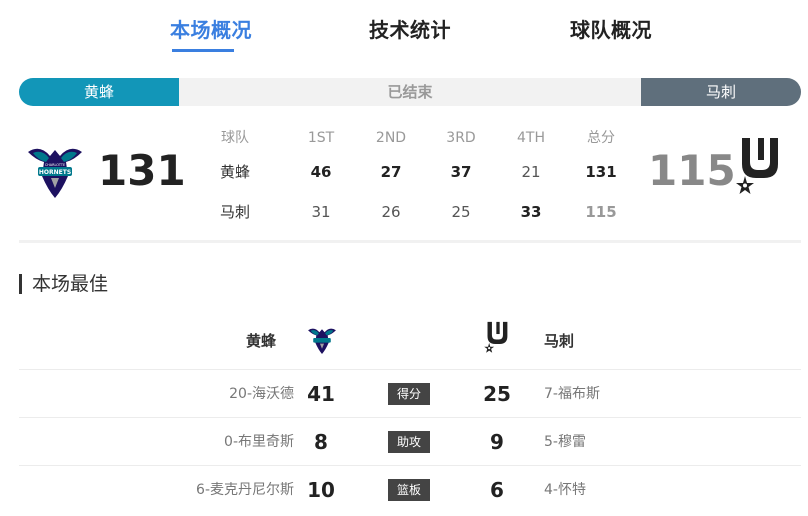 This screenshot has width=808, height=516. Describe the element at coordinates (565, 490) in the screenshot. I see `away-best-player: 4-怀特` at that location.